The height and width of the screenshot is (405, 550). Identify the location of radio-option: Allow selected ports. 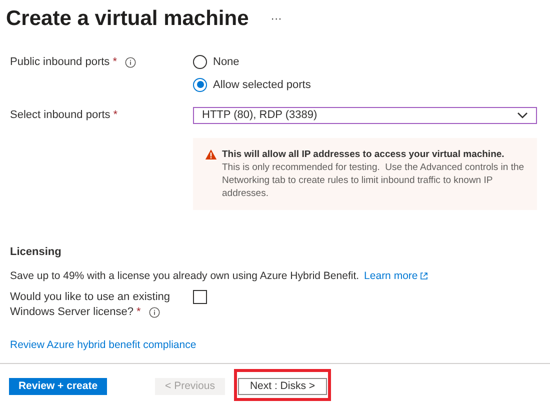
(252, 84).